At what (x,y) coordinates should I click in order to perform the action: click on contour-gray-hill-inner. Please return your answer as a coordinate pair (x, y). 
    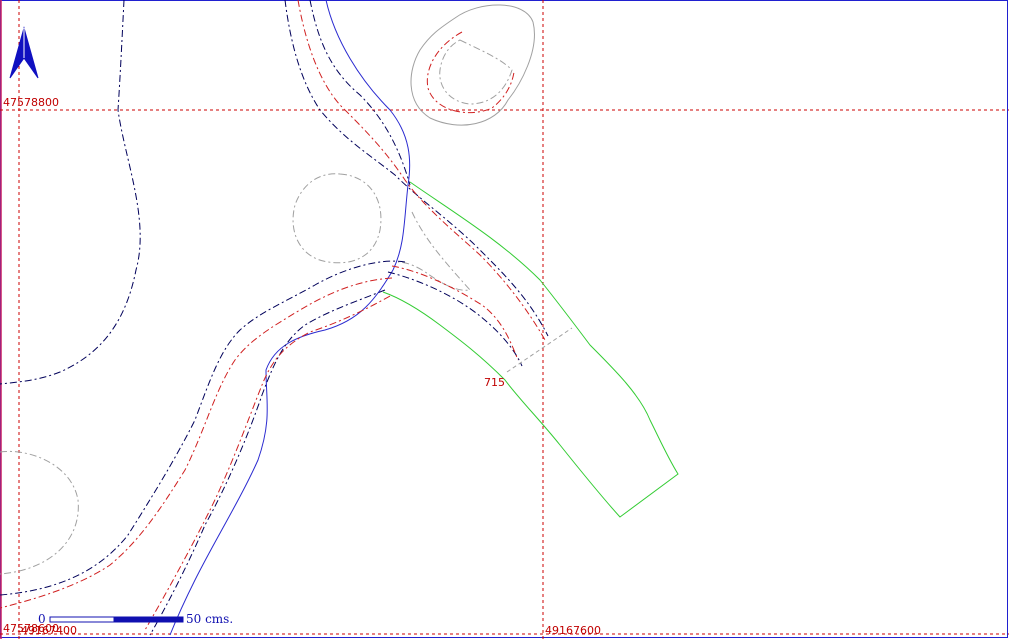
    Looking at the image, I should click on (476, 72).